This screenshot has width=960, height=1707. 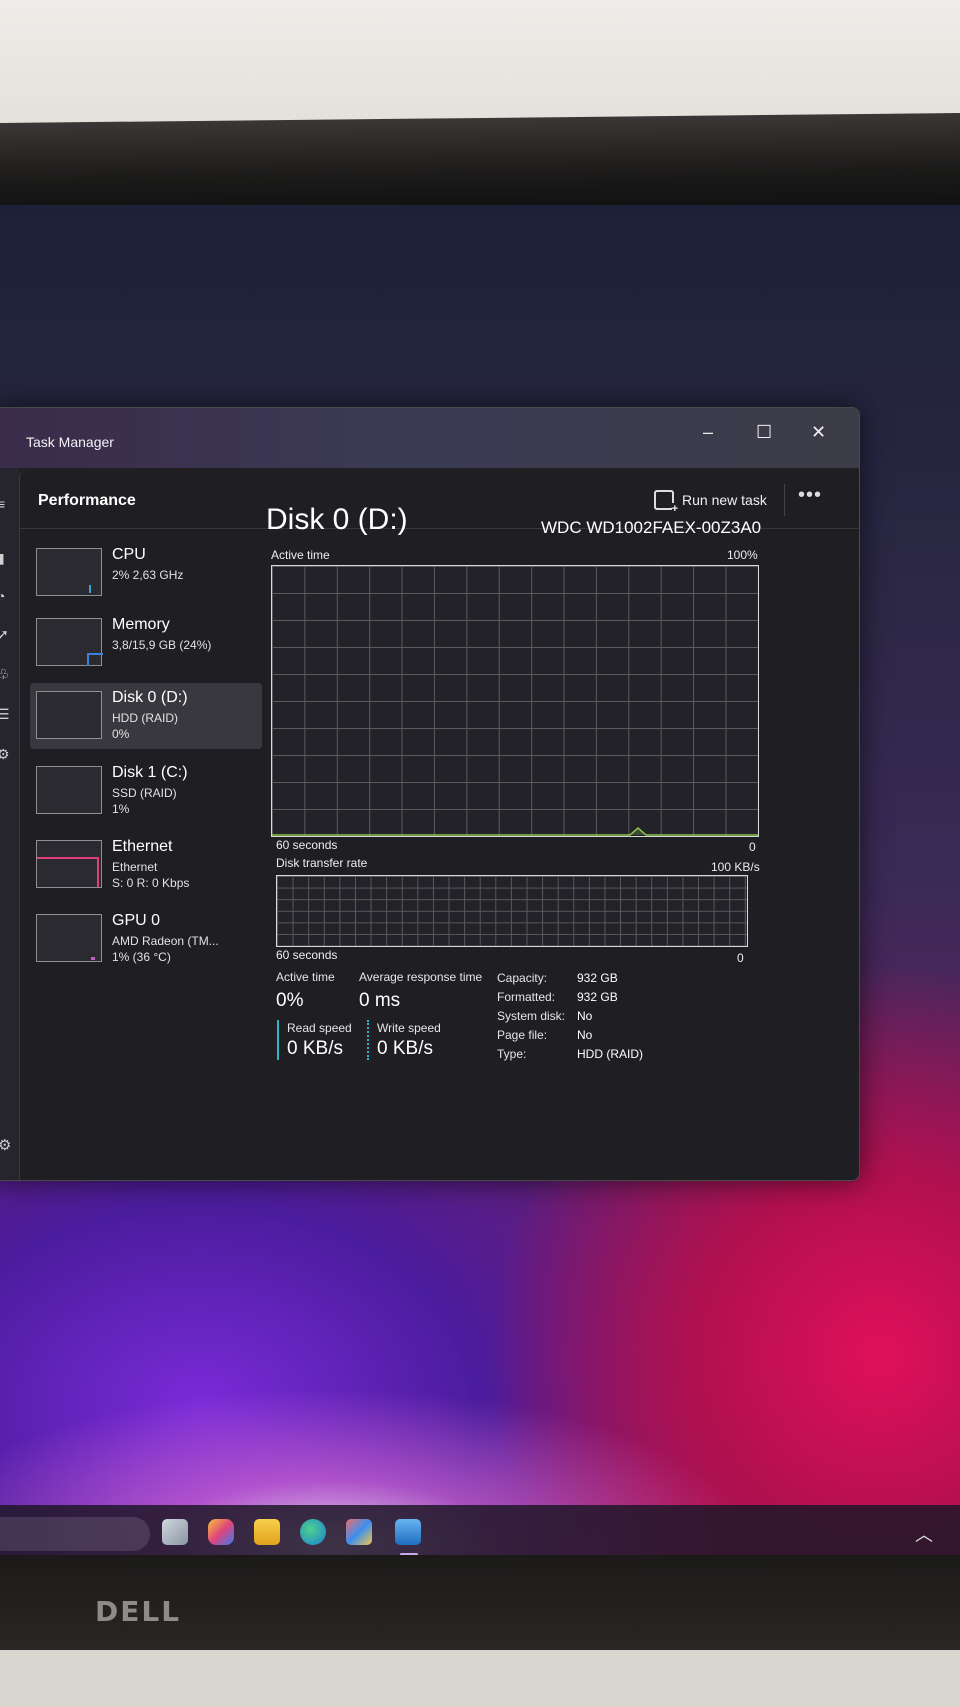 What do you see at coordinates (69, 790) in the screenshot?
I see `disk-1-thumbnail` at bounding box center [69, 790].